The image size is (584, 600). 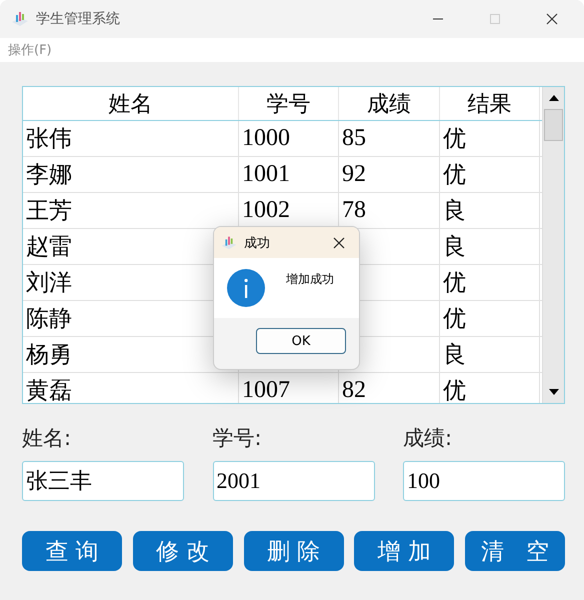 I want to click on action-button: 清 空, so click(x=515, y=551).